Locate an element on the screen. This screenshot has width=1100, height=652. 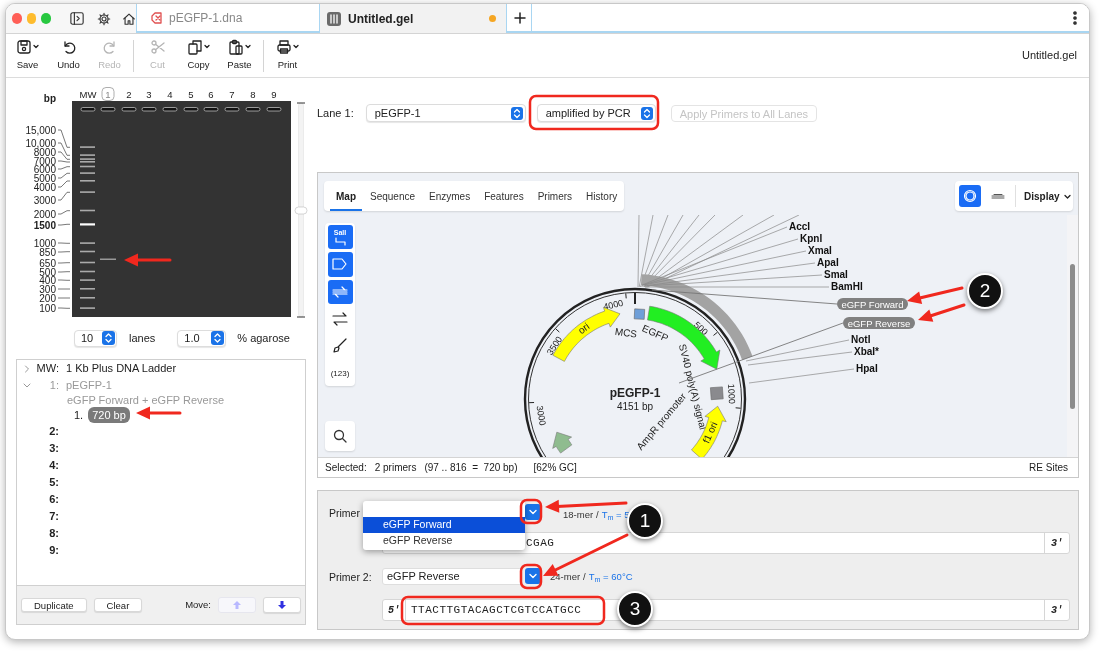
band-size: 720 bp is located at coordinates (109, 415).